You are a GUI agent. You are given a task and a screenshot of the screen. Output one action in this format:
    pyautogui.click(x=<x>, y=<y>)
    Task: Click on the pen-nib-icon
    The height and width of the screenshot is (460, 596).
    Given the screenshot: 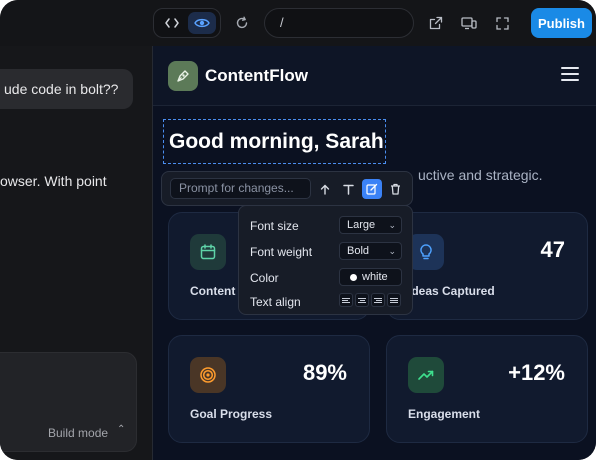 What is the action you would take?
    pyautogui.click(x=183, y=76)
    